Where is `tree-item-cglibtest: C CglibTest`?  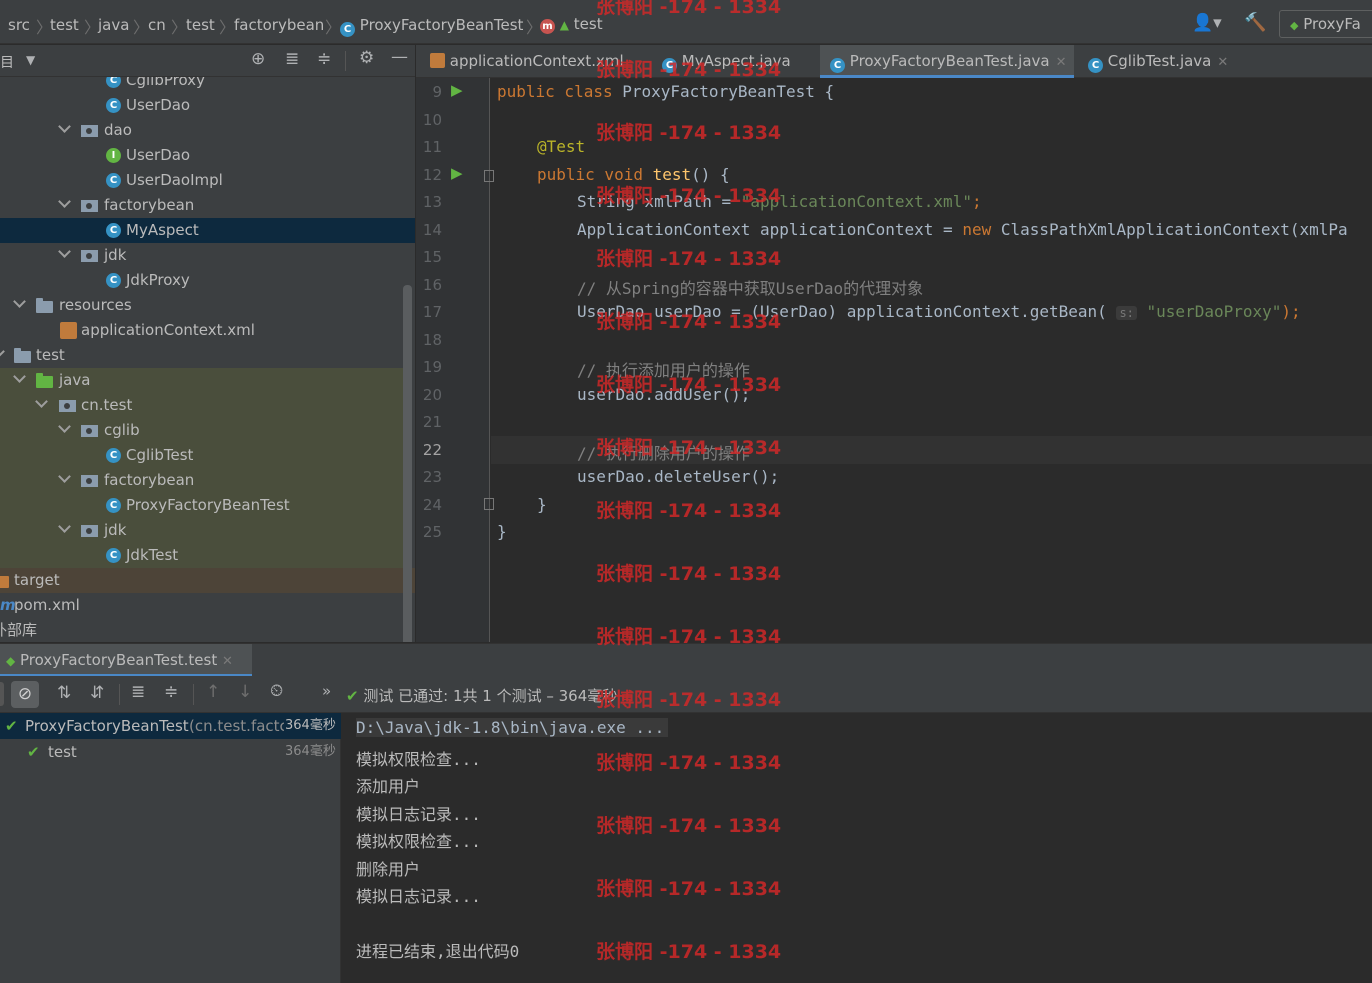 tree-item-cglibtest: C CglibTest is located at coordinates (202, 455).